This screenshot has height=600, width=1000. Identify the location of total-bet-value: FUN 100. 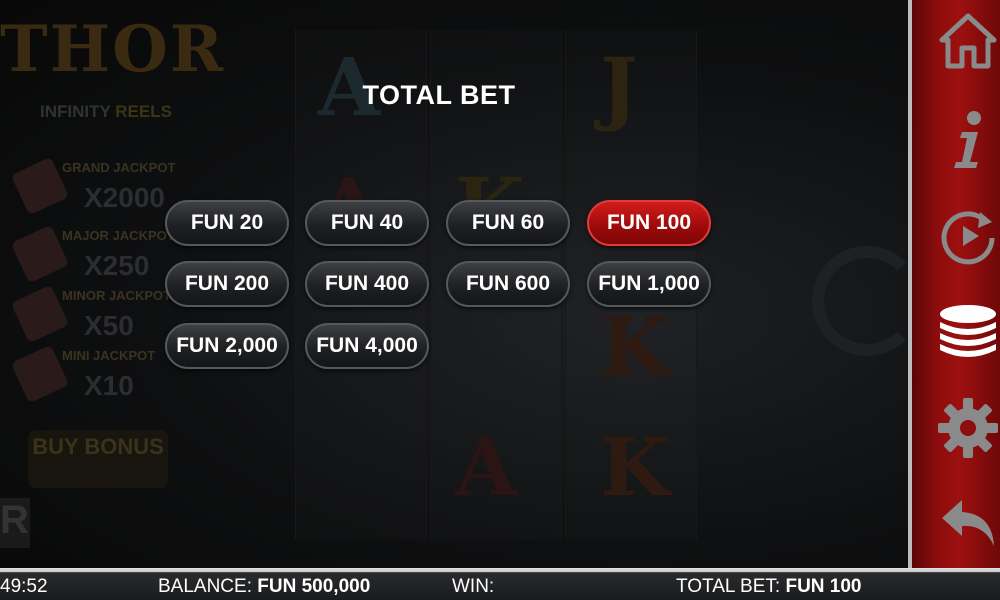
(823, 586).